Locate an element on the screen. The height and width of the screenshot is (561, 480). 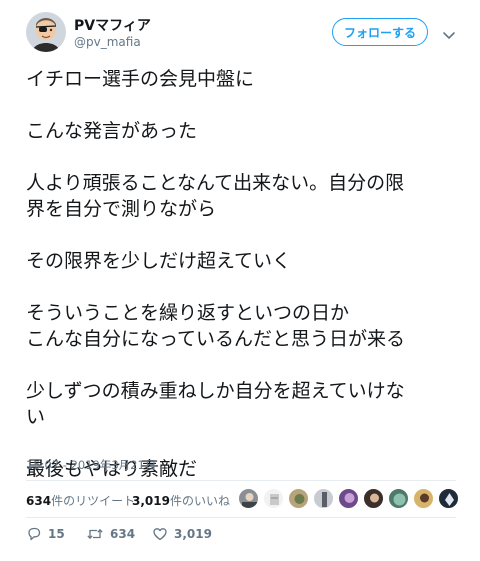
likes-stat: 3,019件のいいね is located at coordinates (181, 500).